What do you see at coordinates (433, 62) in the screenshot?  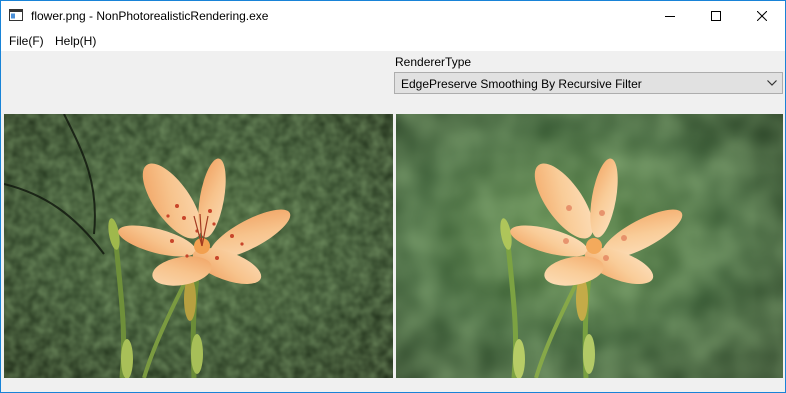 I see `renderer-type-label: RendererType` at bounding box center [433, 62].